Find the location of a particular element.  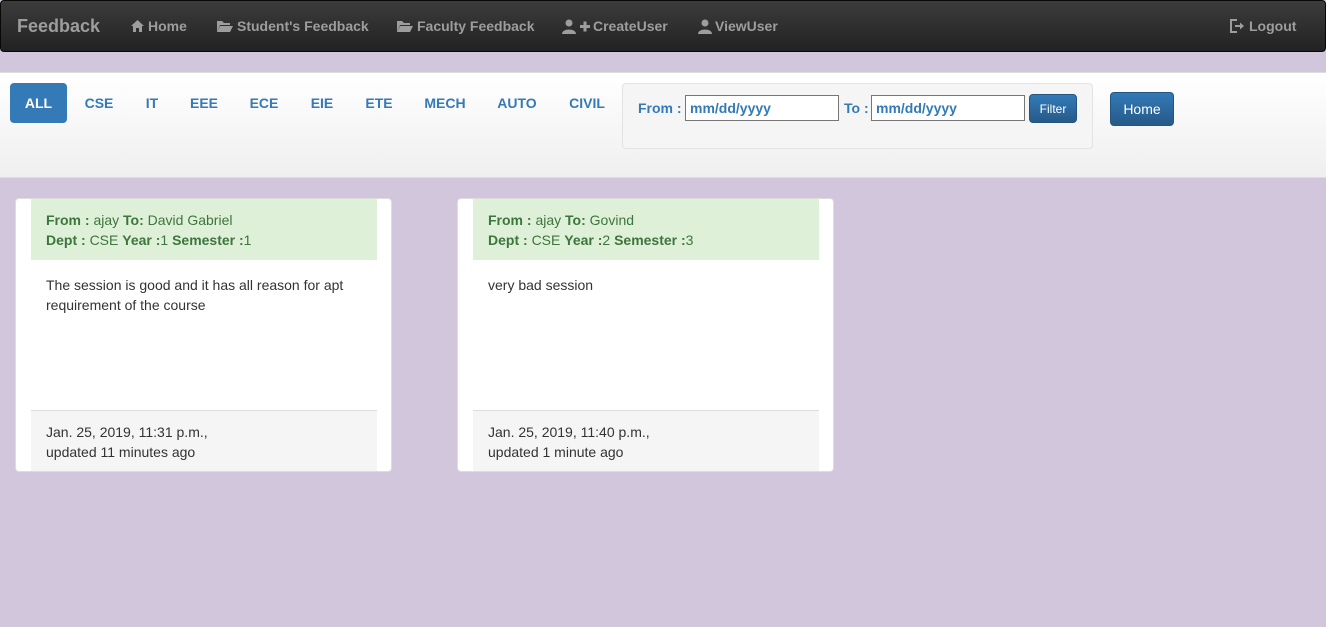

home-icon is located at coordinates (137, 26).